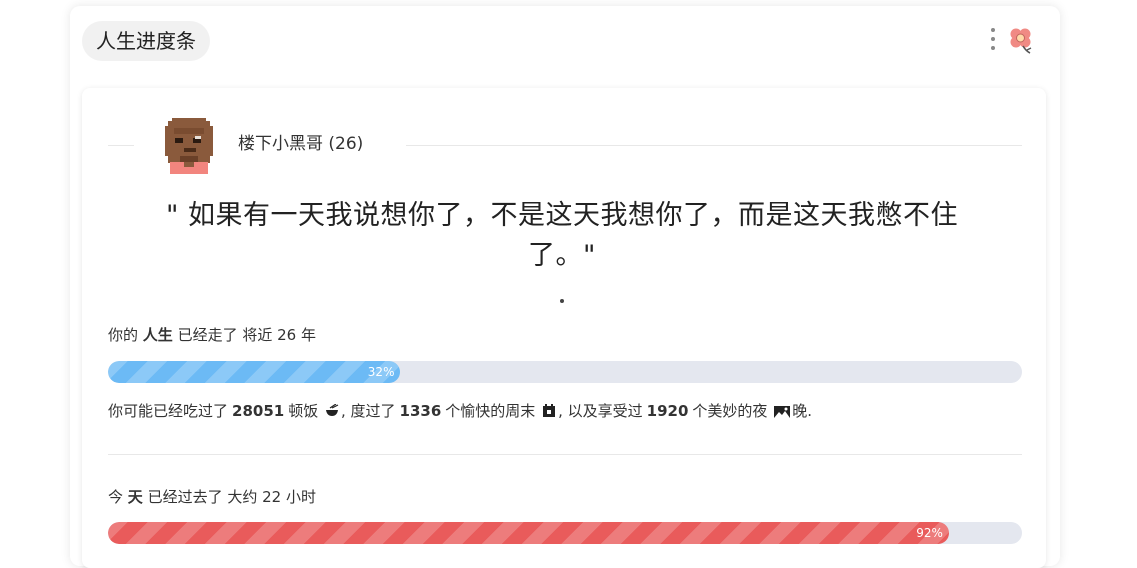 This screenshot has width=1137, height=568. What do you see at coordinates (600, 411) in the screenshot?
I see `stats-text-5: , 以及享受过` at bounding box center [600, 411].